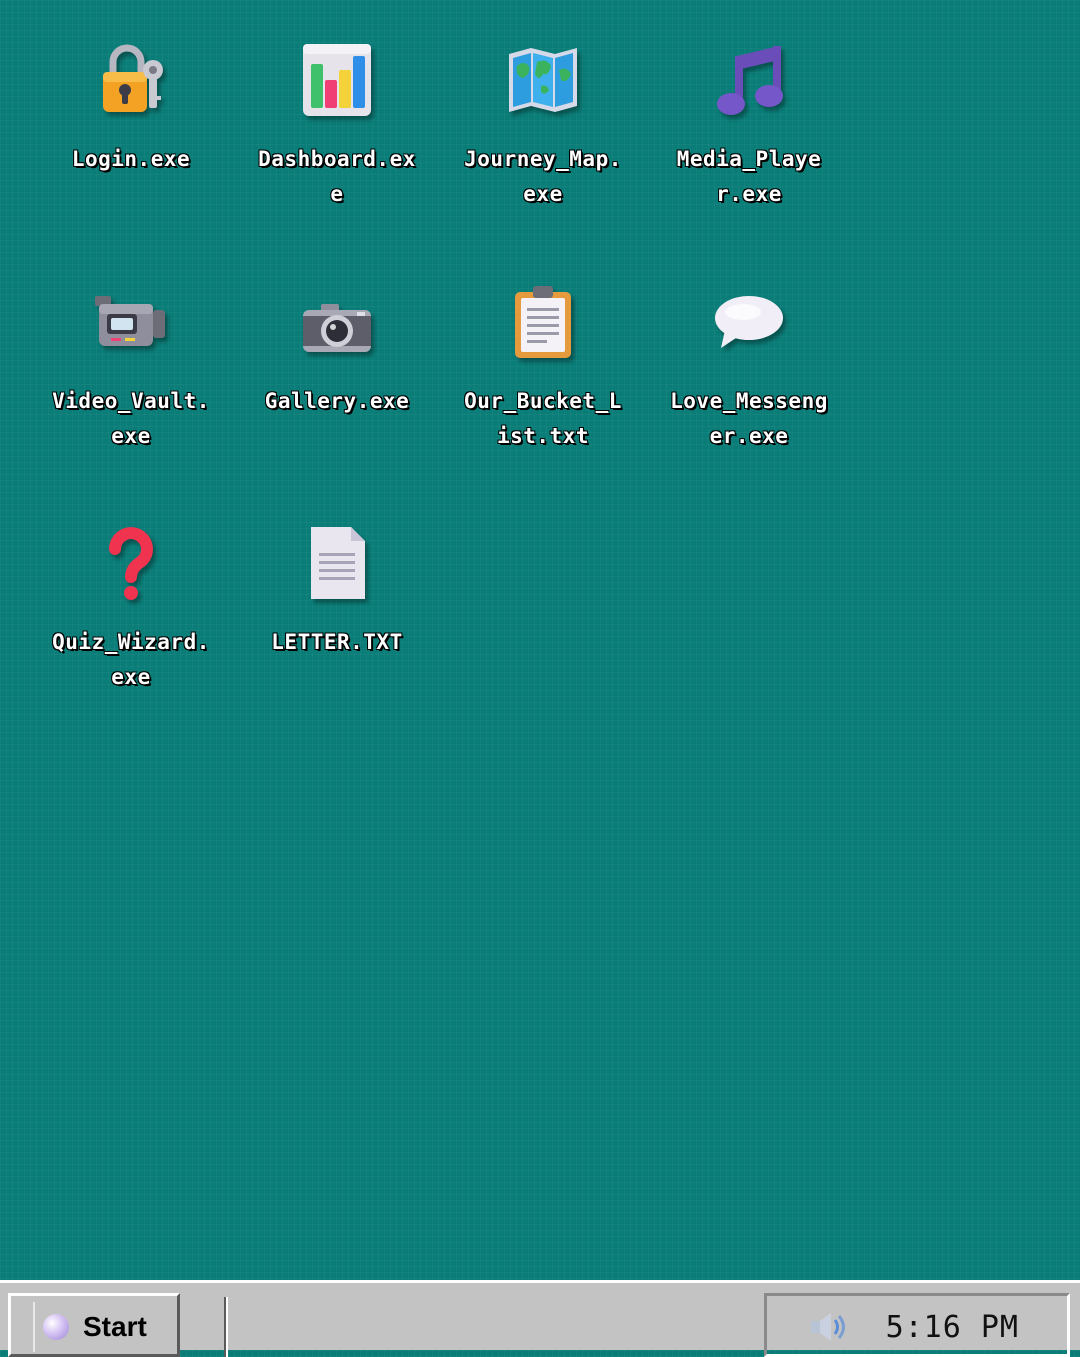 The height and width of the screenshot is (1357, 1080). I want to click on taskbar: Start 5:16 PM, so click(540, 1318).